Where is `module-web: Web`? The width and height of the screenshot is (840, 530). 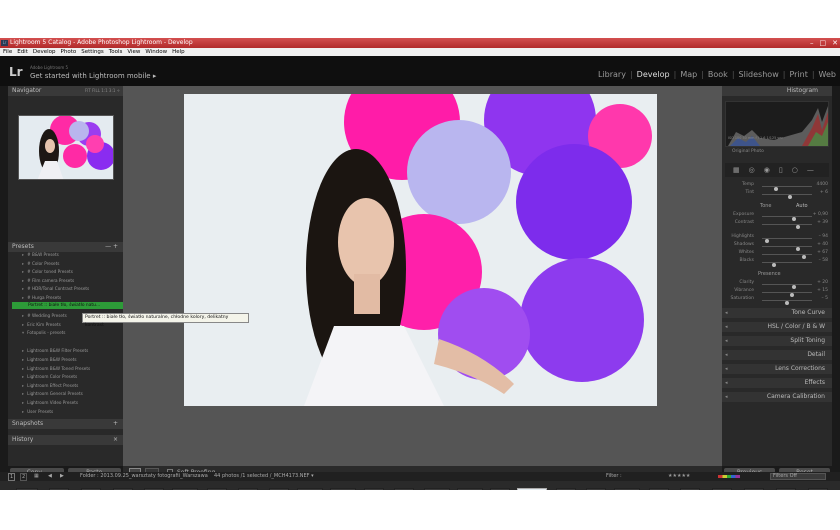
module-web: Web is located at coordinates (827, 74).